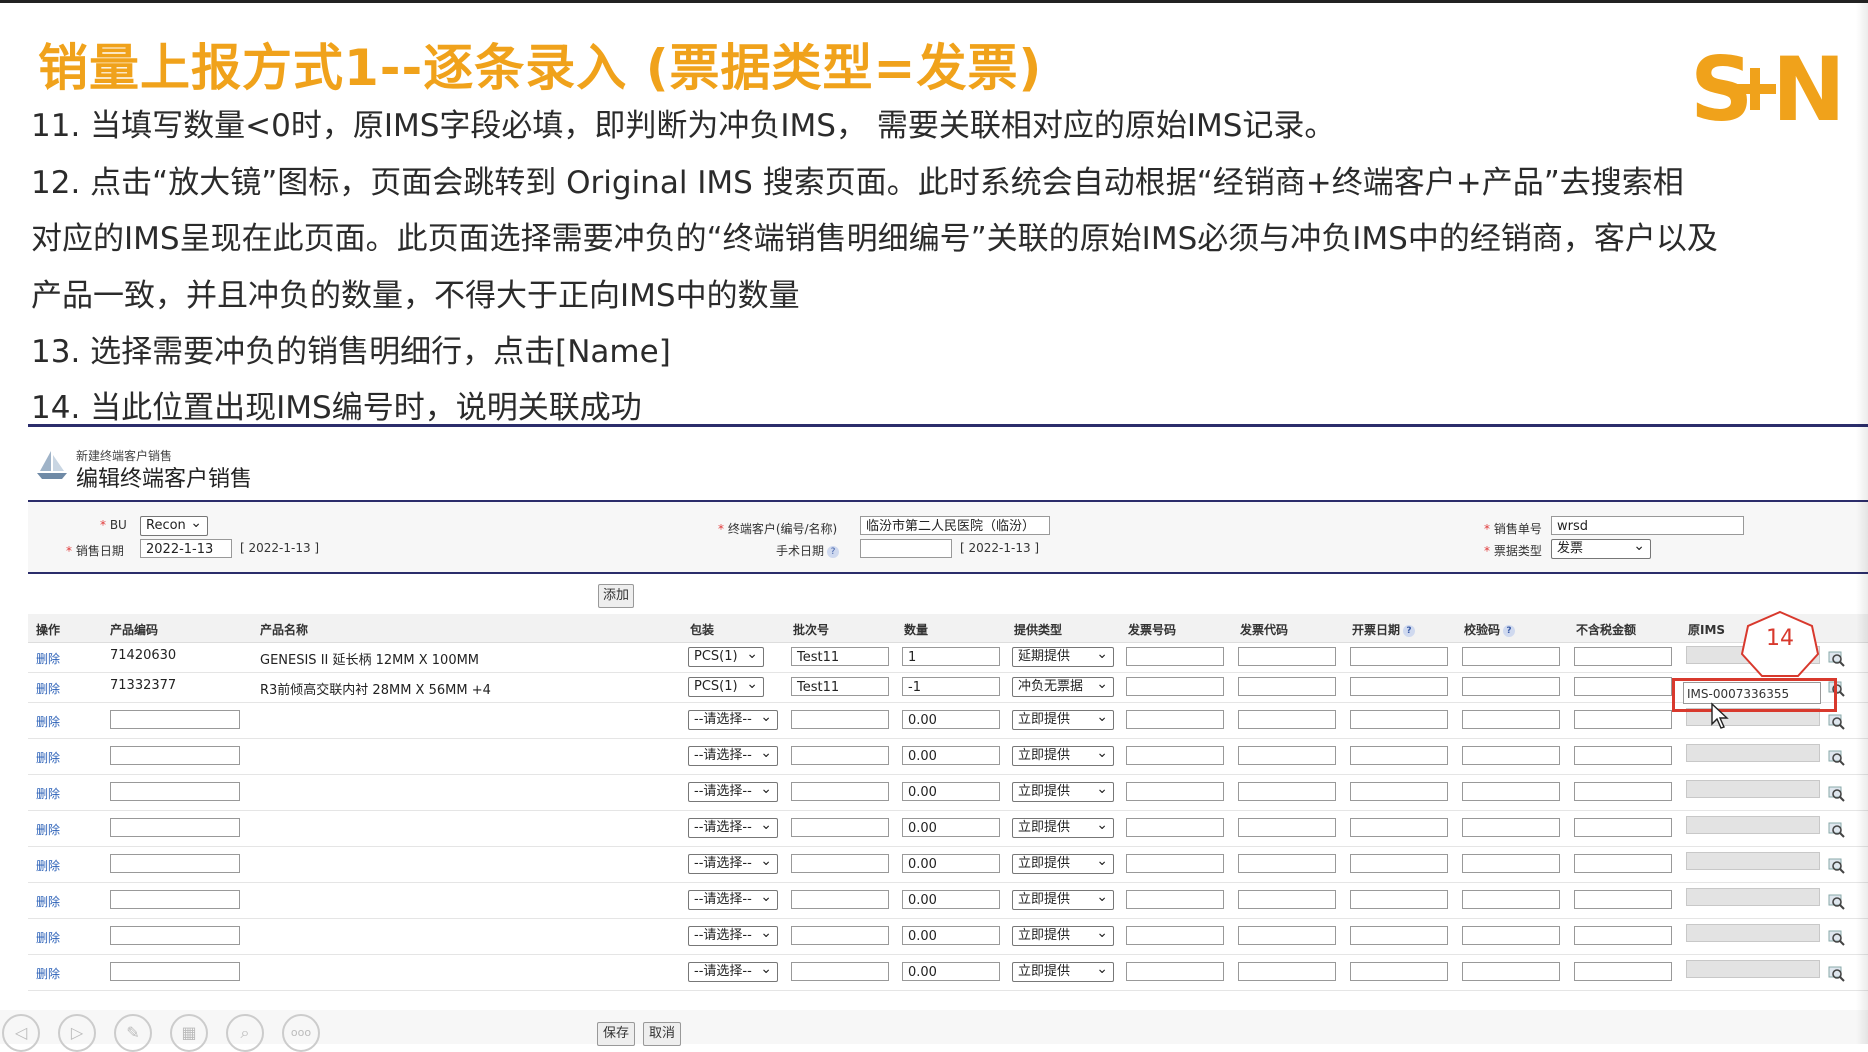 Image resolution: width=1868 pixels, height=1052 pixels. I want to click on play-icon: ▷, so click(77, 1033).